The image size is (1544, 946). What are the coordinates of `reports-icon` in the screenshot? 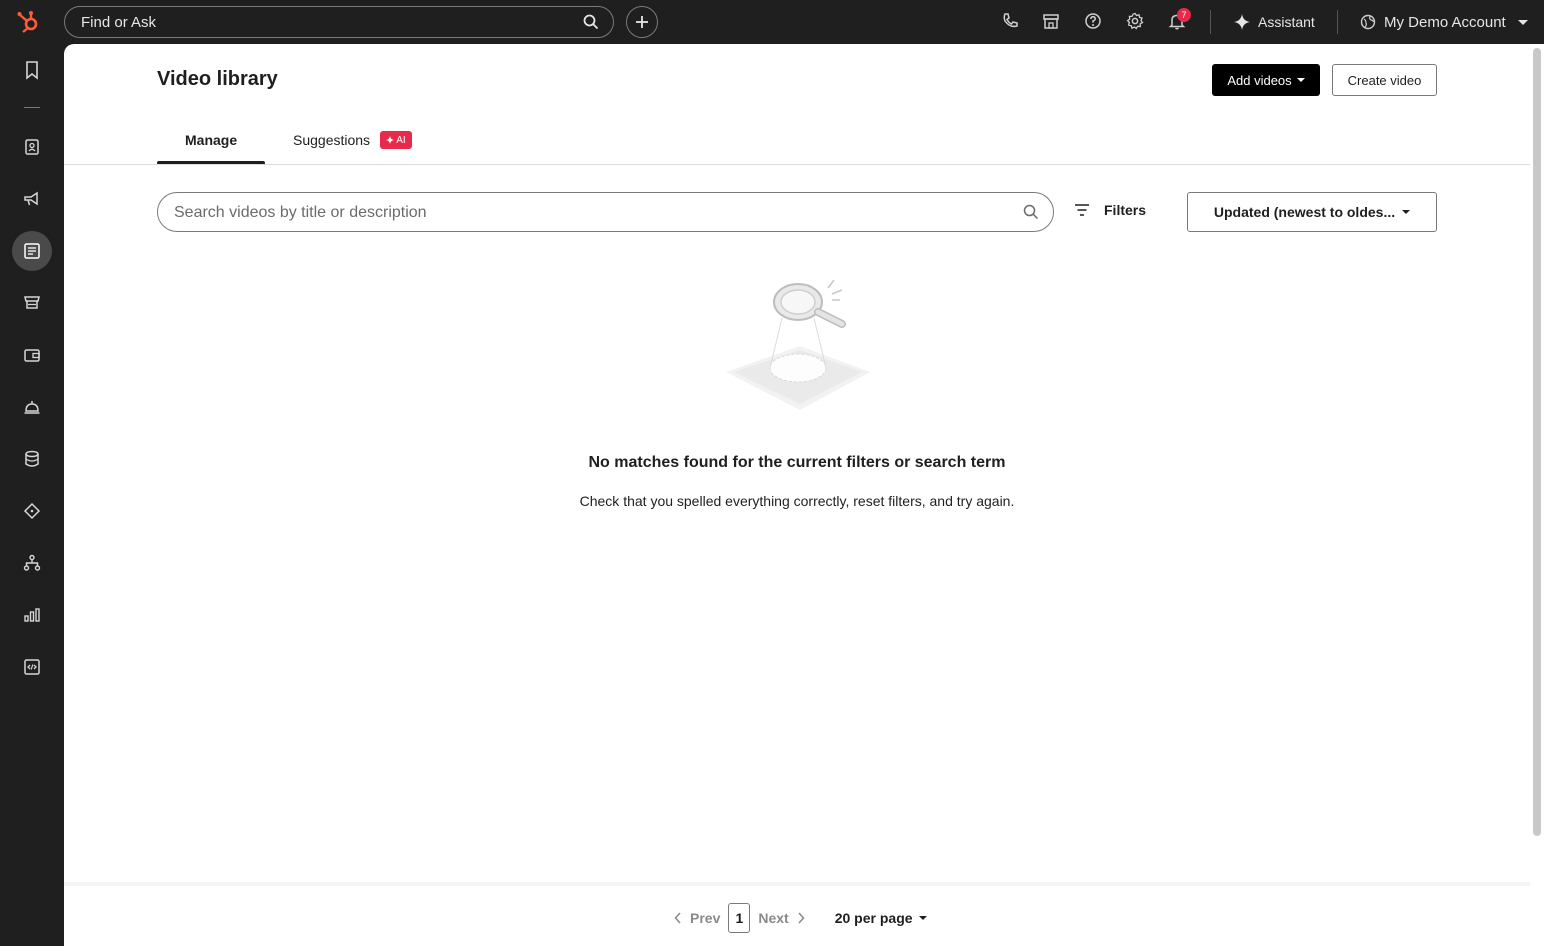 It's located at (32, 615).